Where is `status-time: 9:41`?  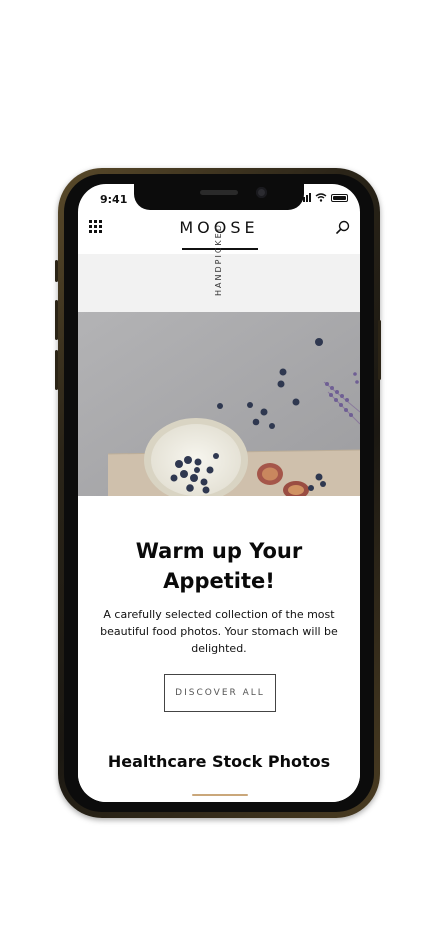 status-time: 9:41 is located at coordinates (114, 199).